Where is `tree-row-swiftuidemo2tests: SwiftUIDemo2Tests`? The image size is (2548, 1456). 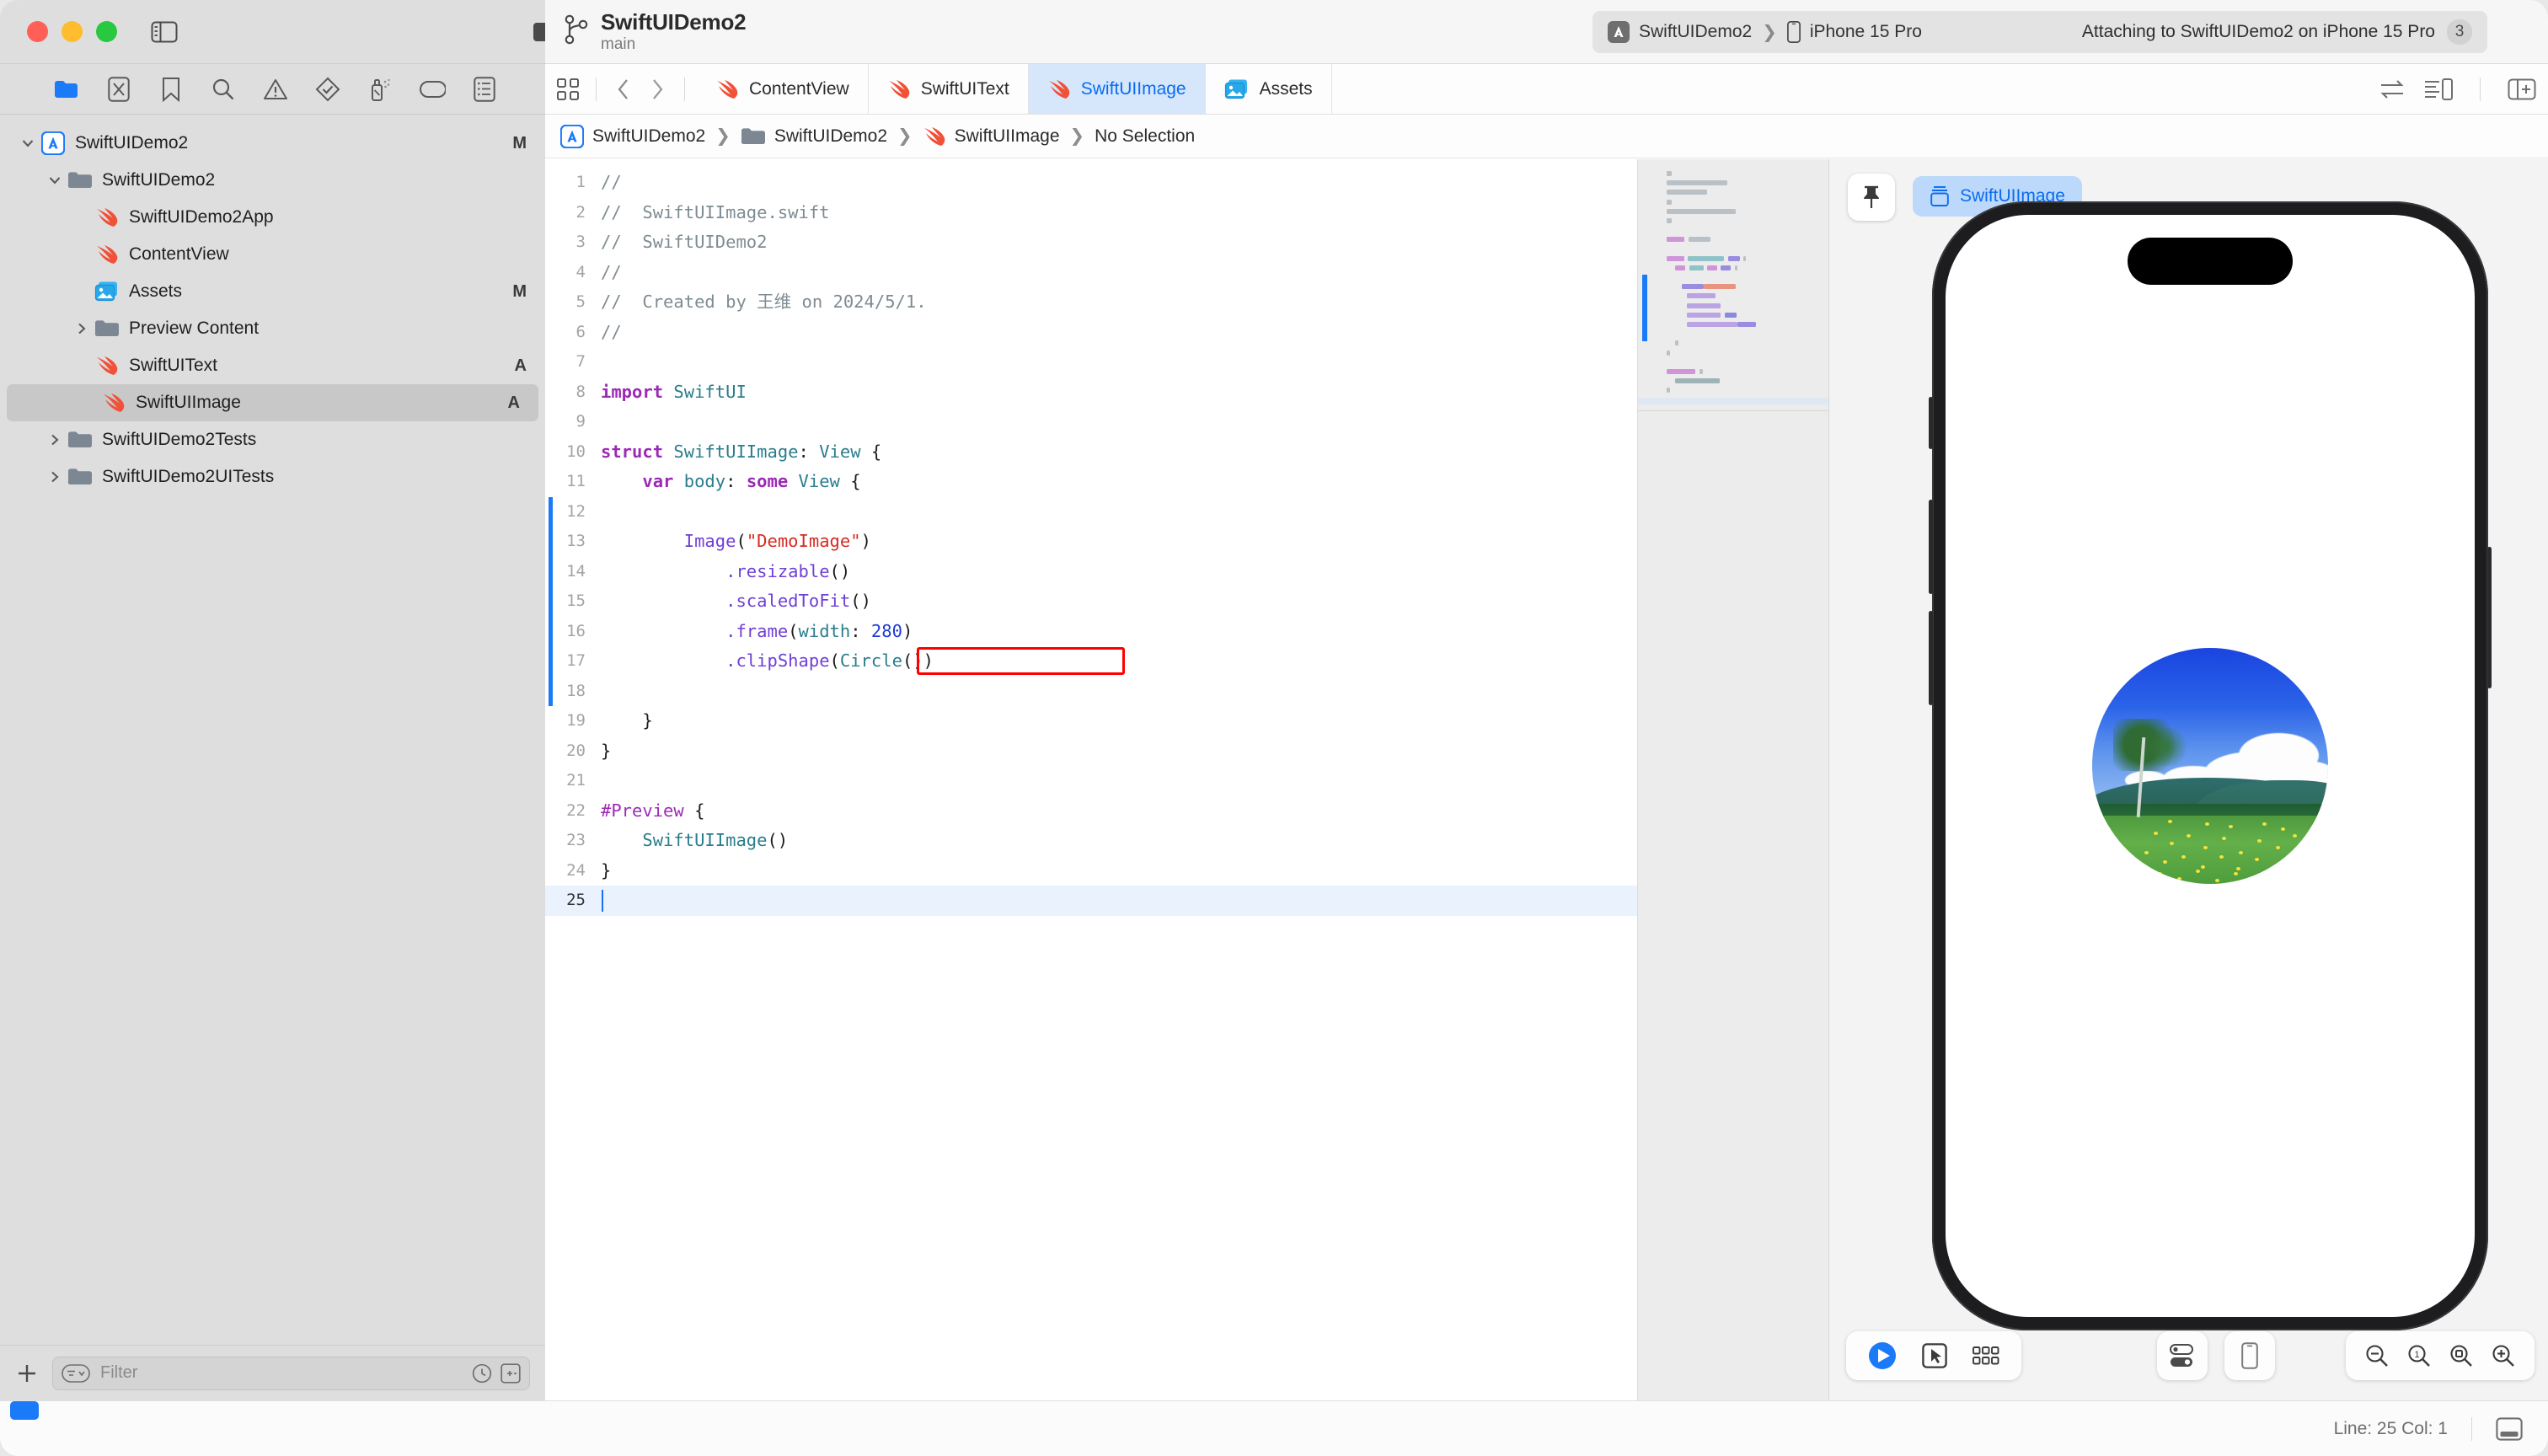 tree-row-swiftuidemo2tests: SwiftUIDemo2Tests is located at coordinates (272, 439).